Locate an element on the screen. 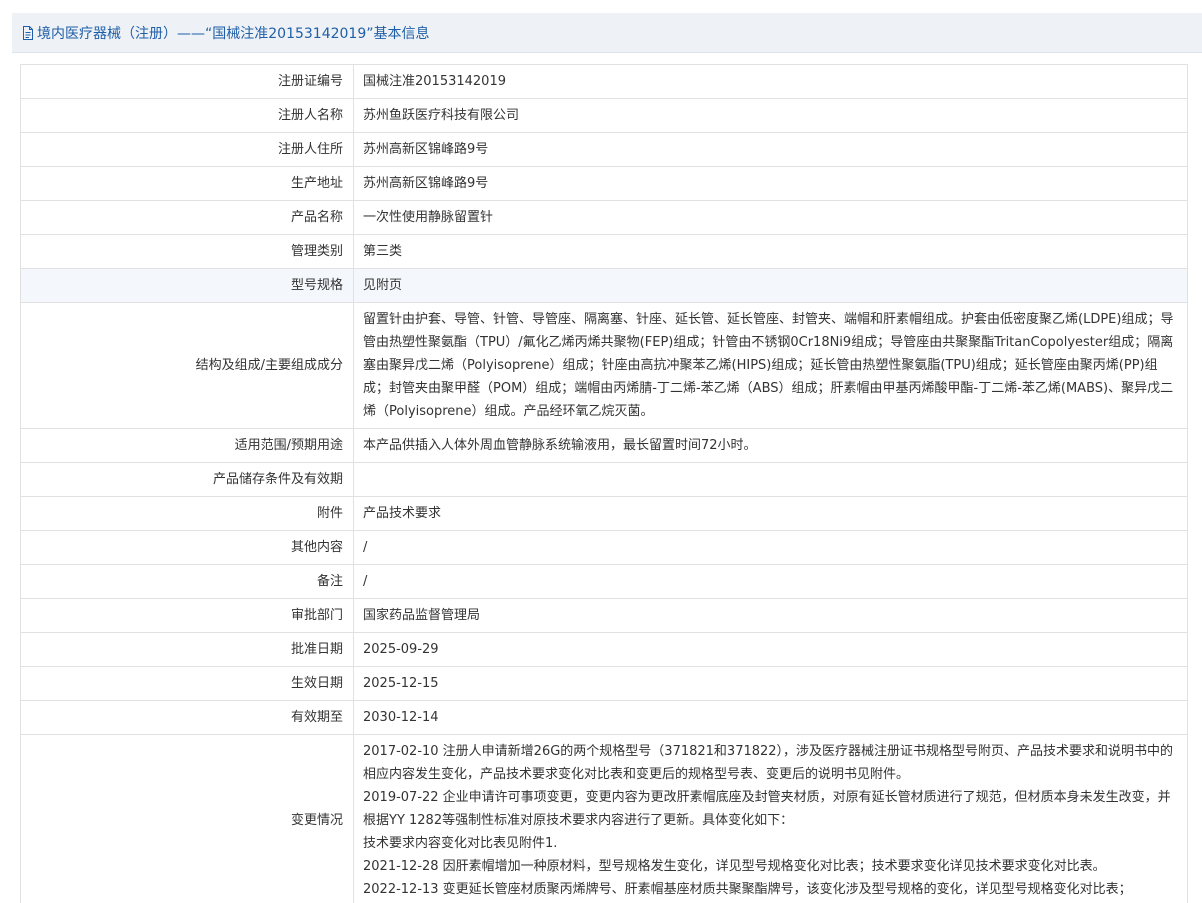  row-value: 第三类 is located at coordinates (770, 251).